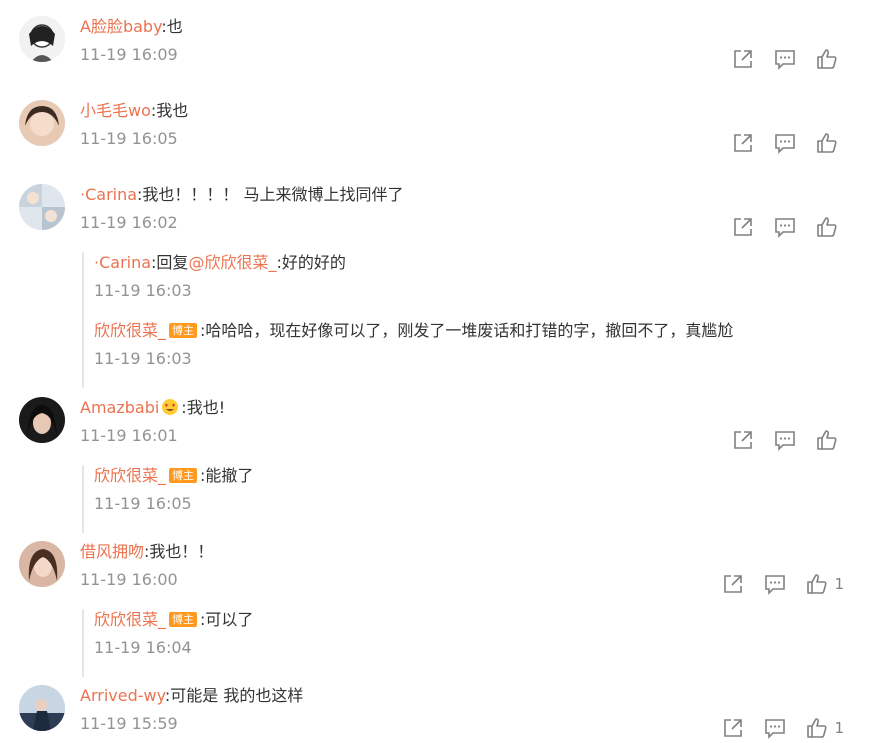 The image size is (872, 743). I want to click on username-link: 借风拥吻, so click(112, 551).